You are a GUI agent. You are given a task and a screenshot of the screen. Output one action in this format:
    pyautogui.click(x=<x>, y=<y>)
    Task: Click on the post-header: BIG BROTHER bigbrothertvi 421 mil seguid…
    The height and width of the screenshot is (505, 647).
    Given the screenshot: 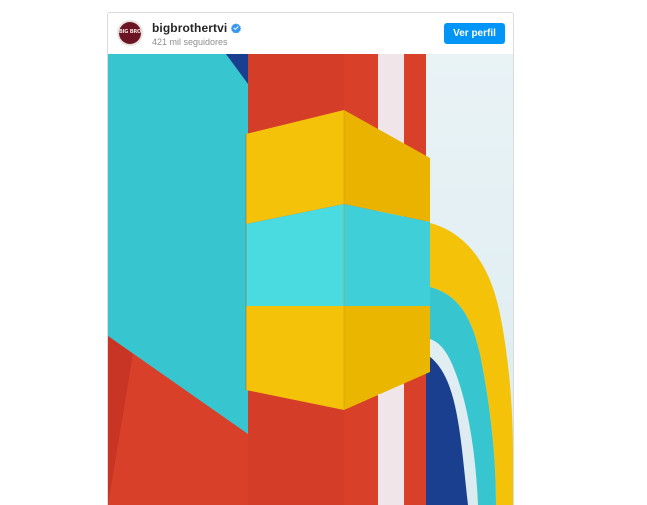 What is the action you would take?
    pyautogui.click(x=310, y=33)
    